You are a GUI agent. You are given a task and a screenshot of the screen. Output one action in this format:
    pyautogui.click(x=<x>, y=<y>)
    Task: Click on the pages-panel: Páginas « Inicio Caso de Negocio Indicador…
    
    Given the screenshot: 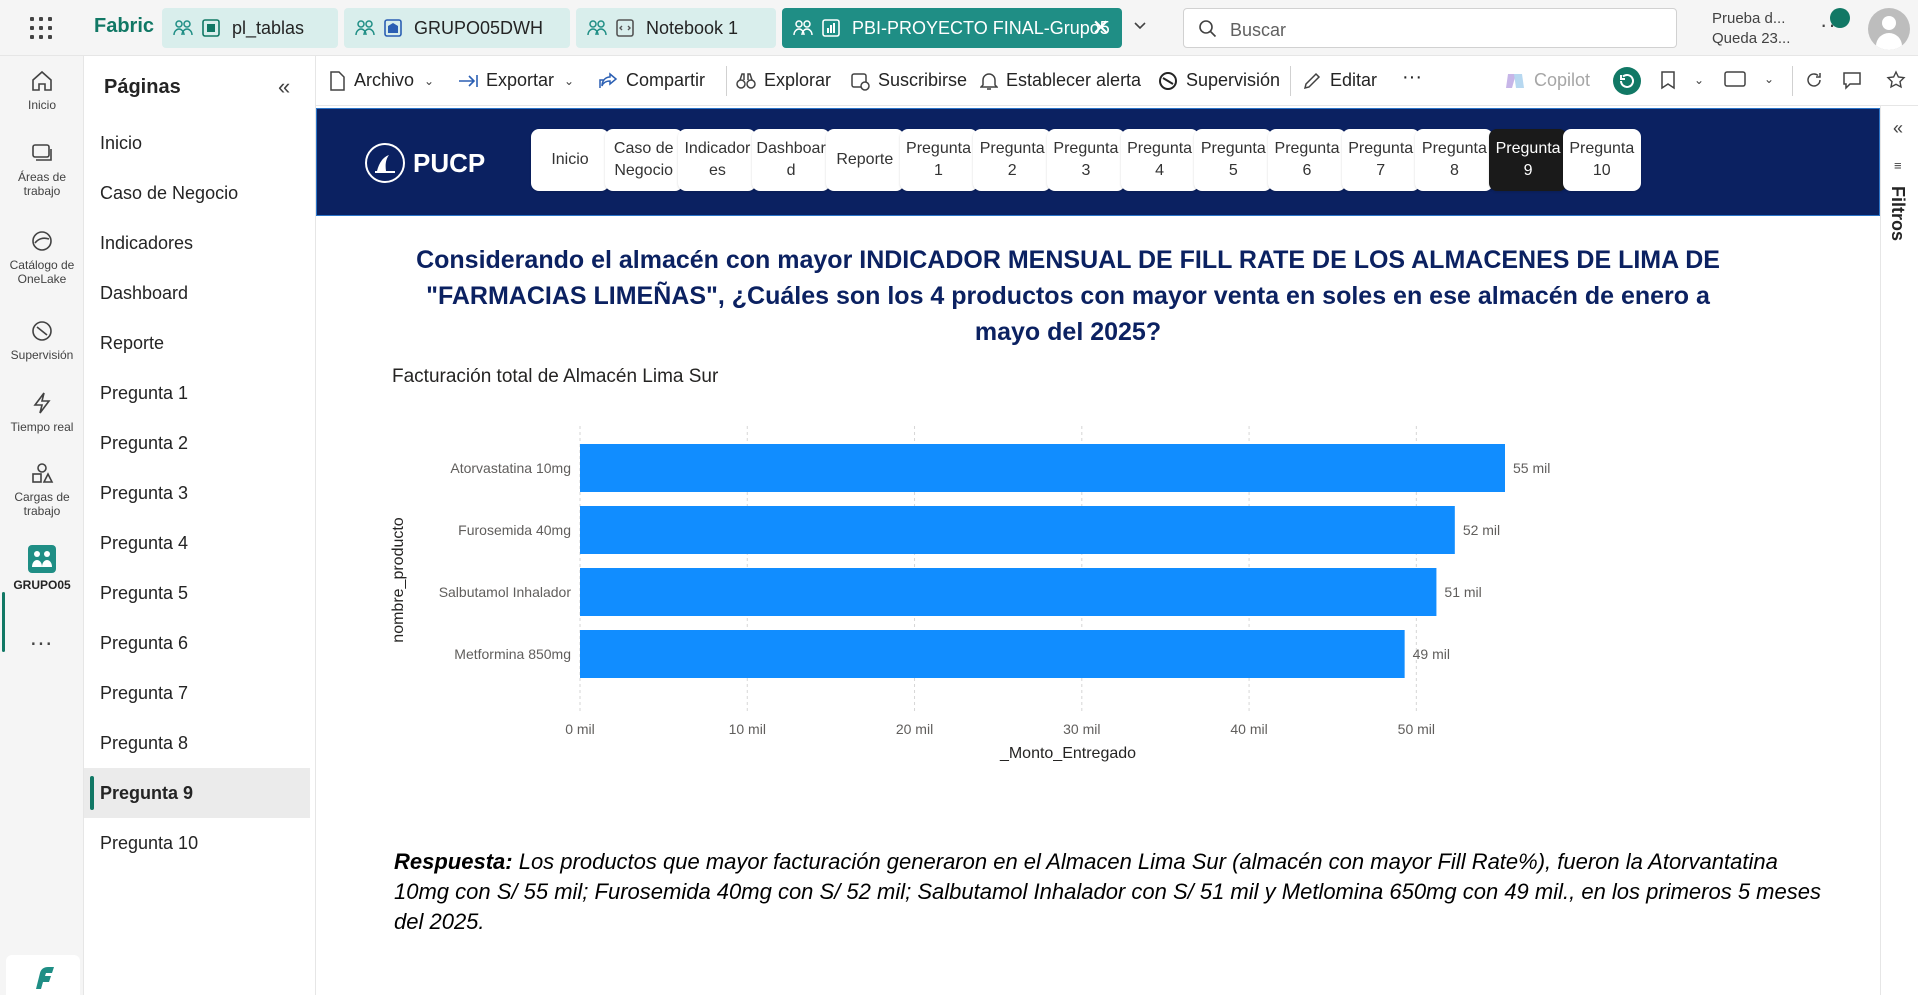 What is the action you would take?
    pyautogui.click(x=200, y=525)
    